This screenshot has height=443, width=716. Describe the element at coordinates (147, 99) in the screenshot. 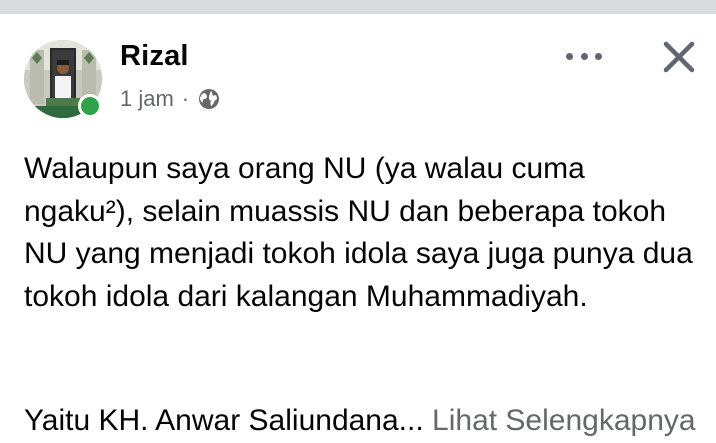

I see `post-timestamp: 1 jam` at that location.